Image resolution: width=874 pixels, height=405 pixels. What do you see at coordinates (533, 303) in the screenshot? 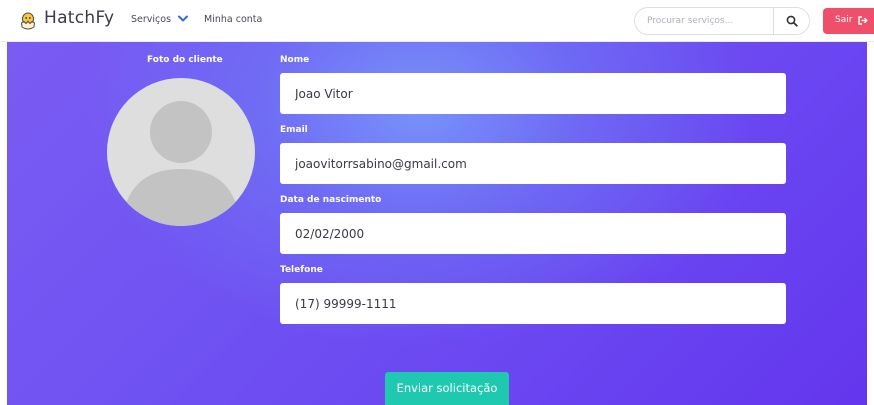
I see `phone-input` at bounding box center [533, 303].